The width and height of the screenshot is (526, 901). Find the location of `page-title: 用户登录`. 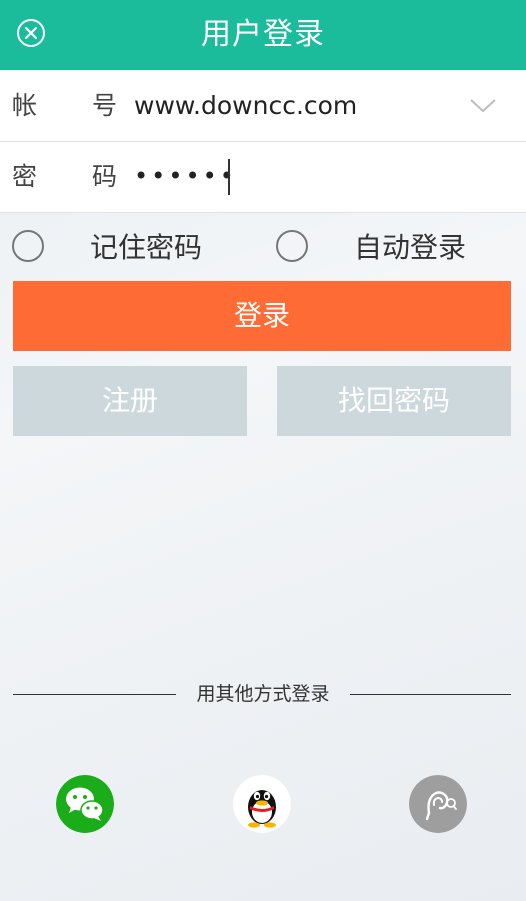

page-title: 用户登录 is located at coordinates (263, 34).